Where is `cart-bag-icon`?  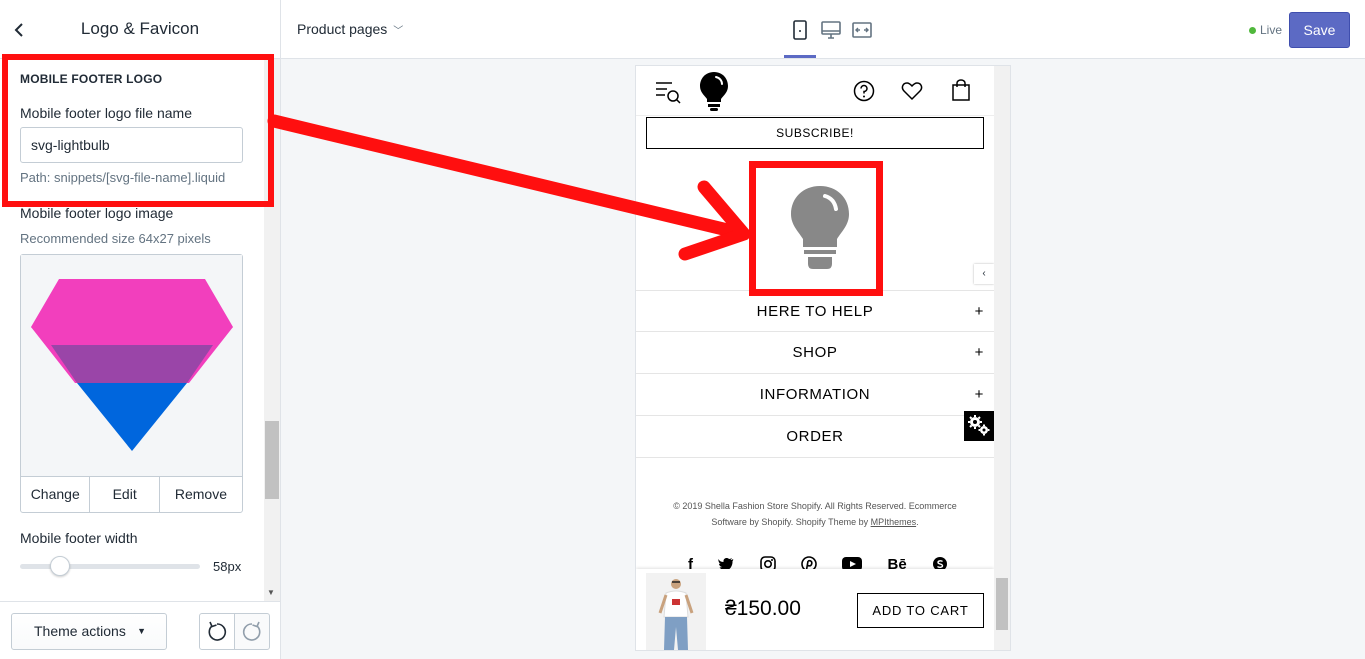
cart-bag-icon is located at coordinates (961, 90).